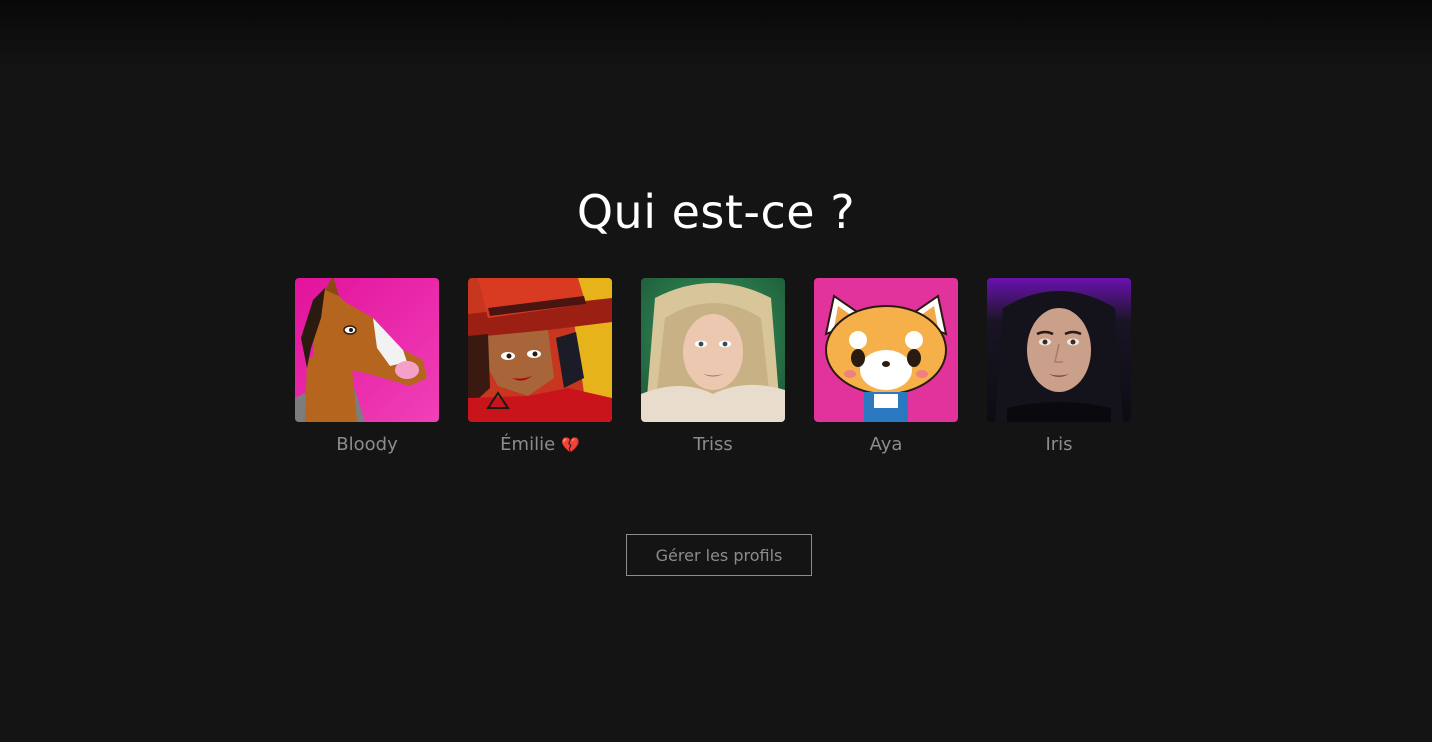 This screenshot has height=742, width=1432. I want to click on profile-name: Iris, so click(1058, 445).